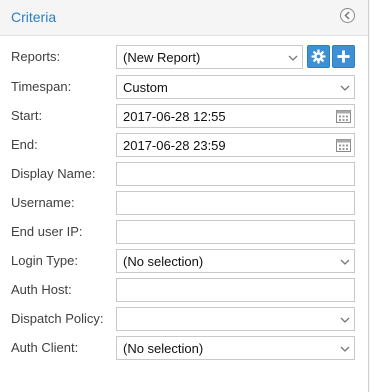  What do you see at coordinates (27, 115) in the screenshot?
I see `start-label: Start:` at bounding box center [27, 115].